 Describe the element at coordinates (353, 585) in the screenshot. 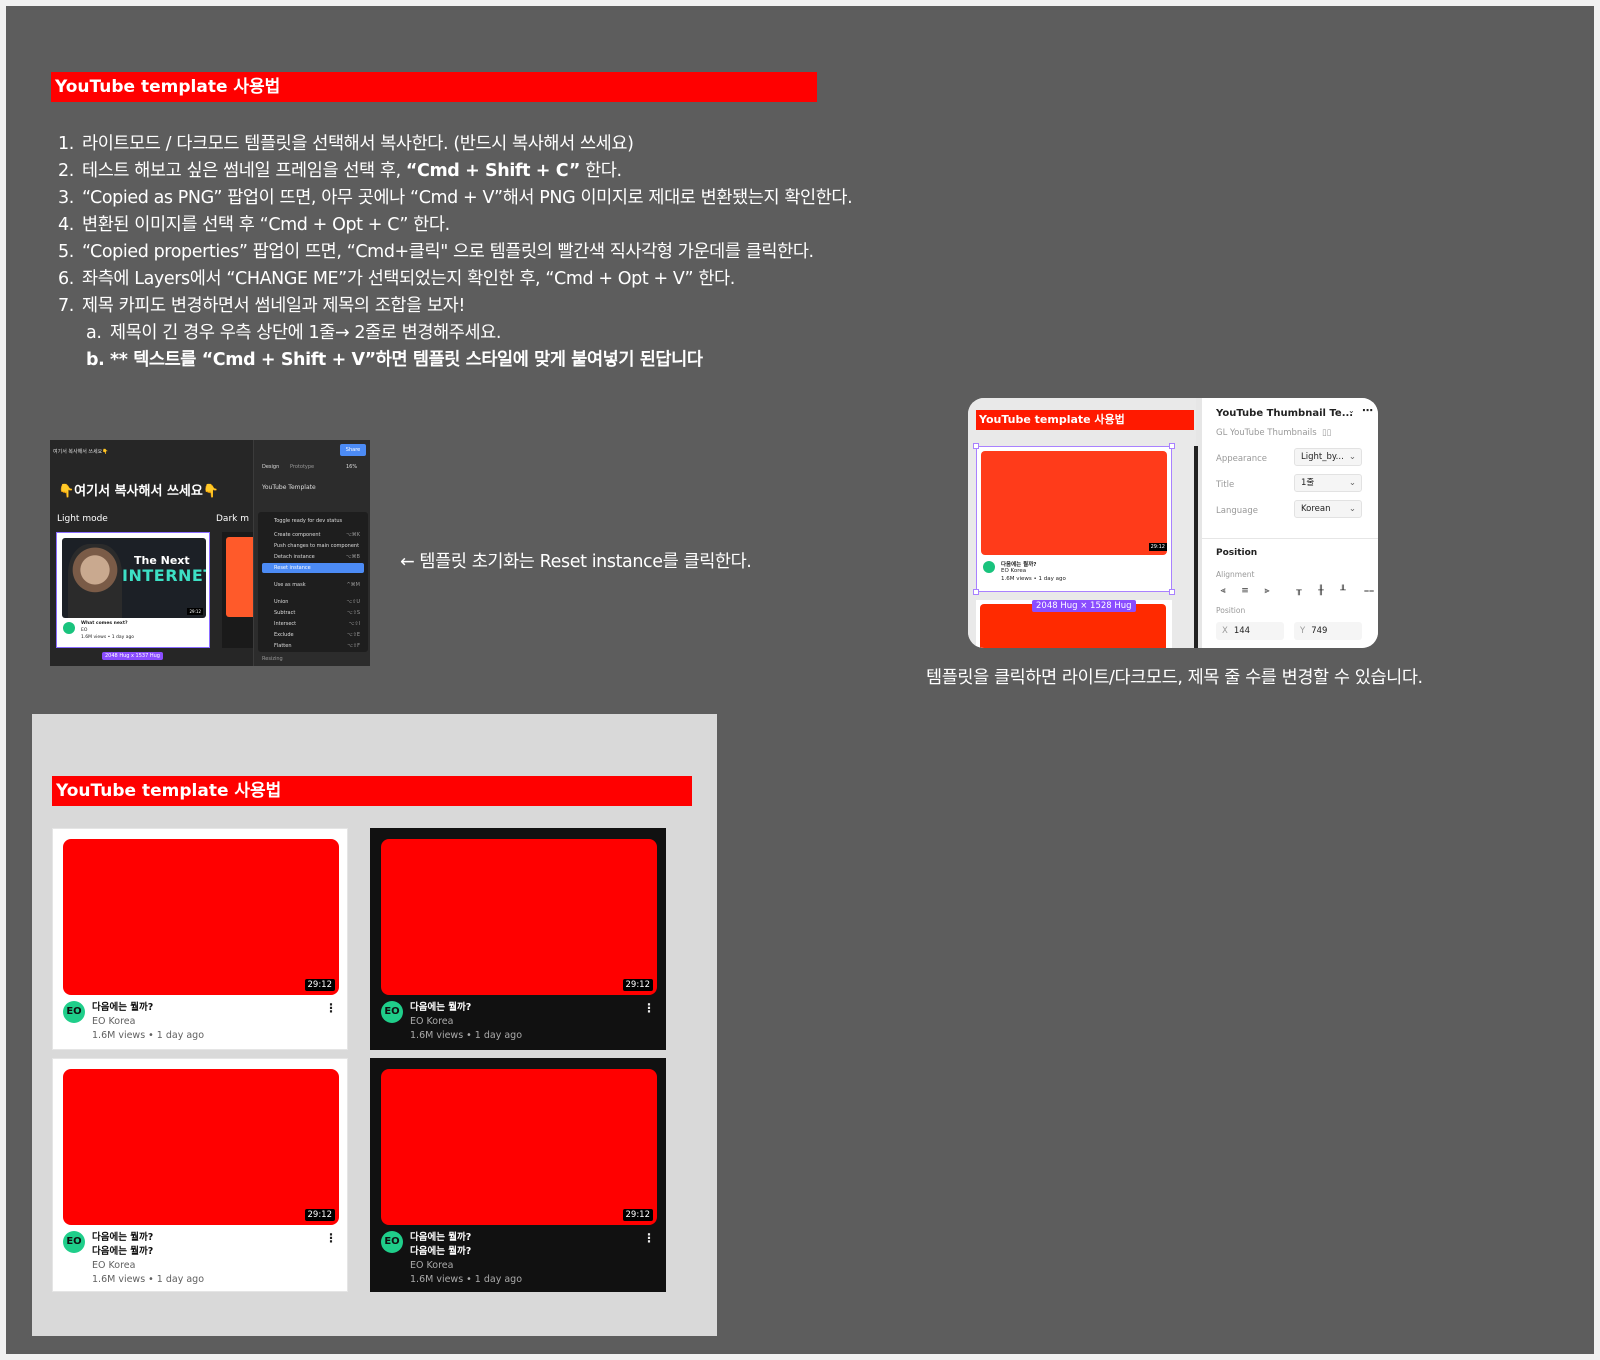

I see `menu-shortcut: ^⌘M` at that location.